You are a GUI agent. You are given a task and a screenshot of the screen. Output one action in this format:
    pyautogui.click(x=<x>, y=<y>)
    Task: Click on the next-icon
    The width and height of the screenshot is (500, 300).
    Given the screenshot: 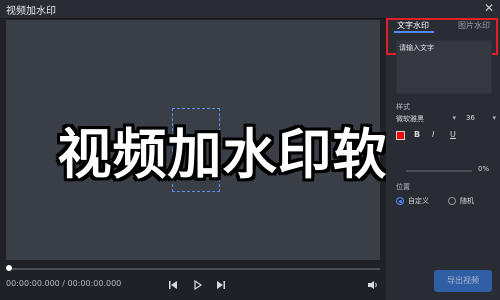 What is the action you would take?
    pyautogui.click(x=221, y=285)
    